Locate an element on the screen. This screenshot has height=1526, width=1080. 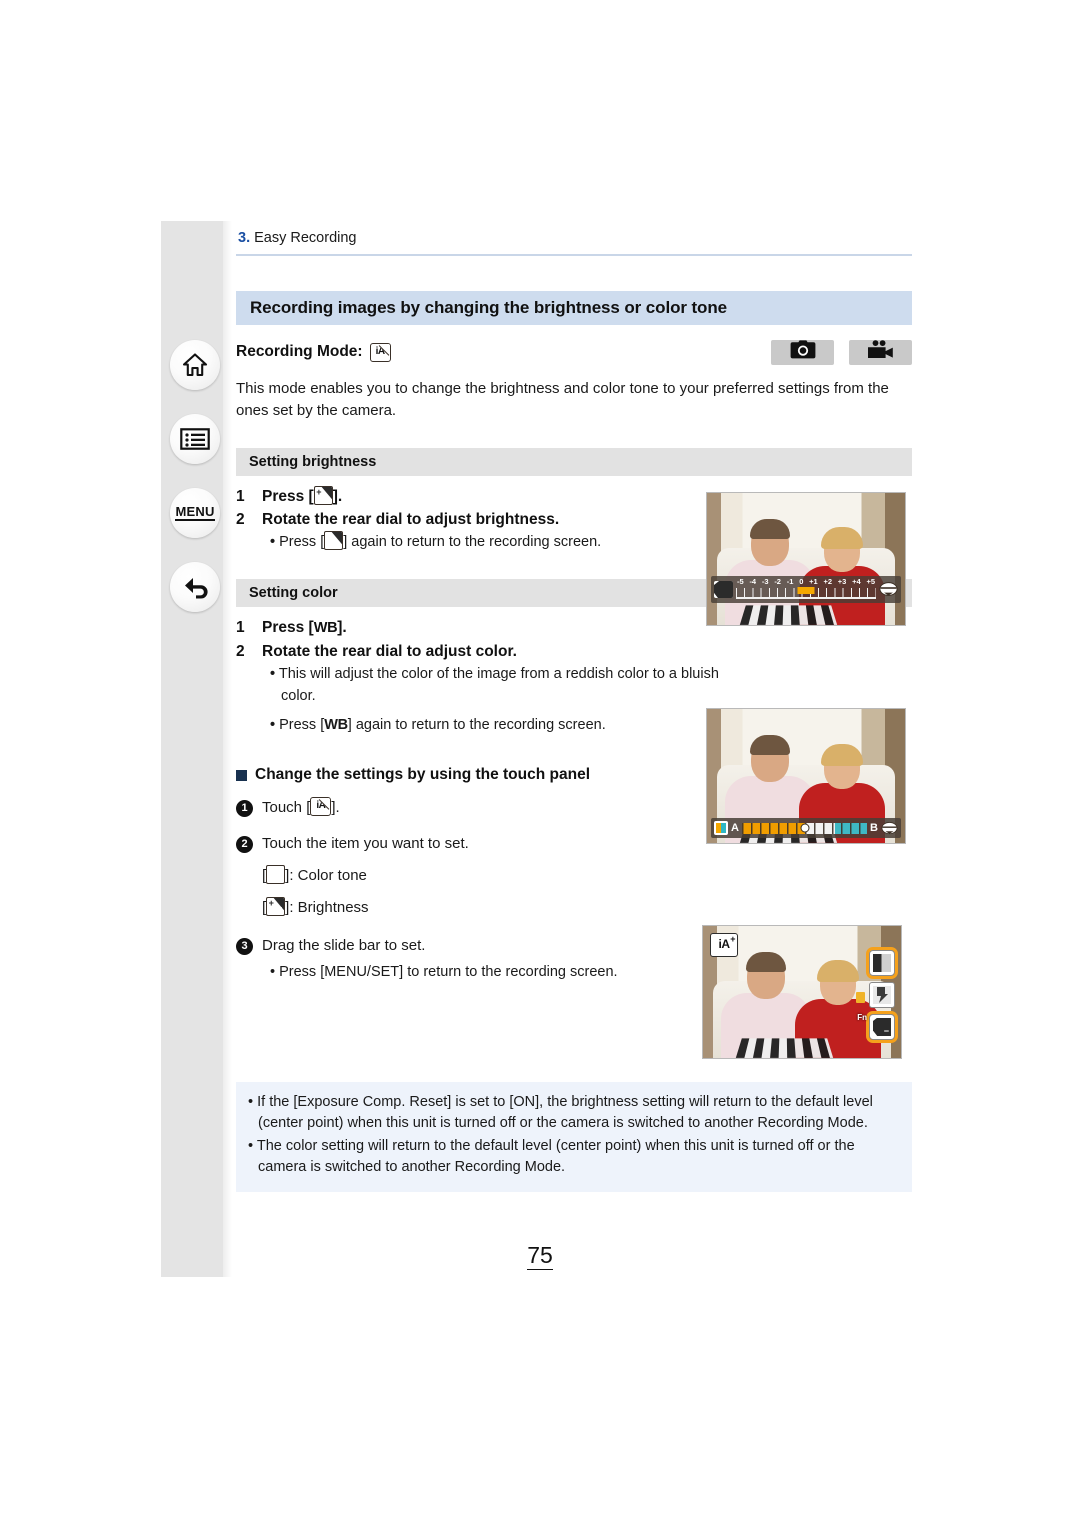
step-text: Touch the item you want to set. is located at coordinates (365, 843).